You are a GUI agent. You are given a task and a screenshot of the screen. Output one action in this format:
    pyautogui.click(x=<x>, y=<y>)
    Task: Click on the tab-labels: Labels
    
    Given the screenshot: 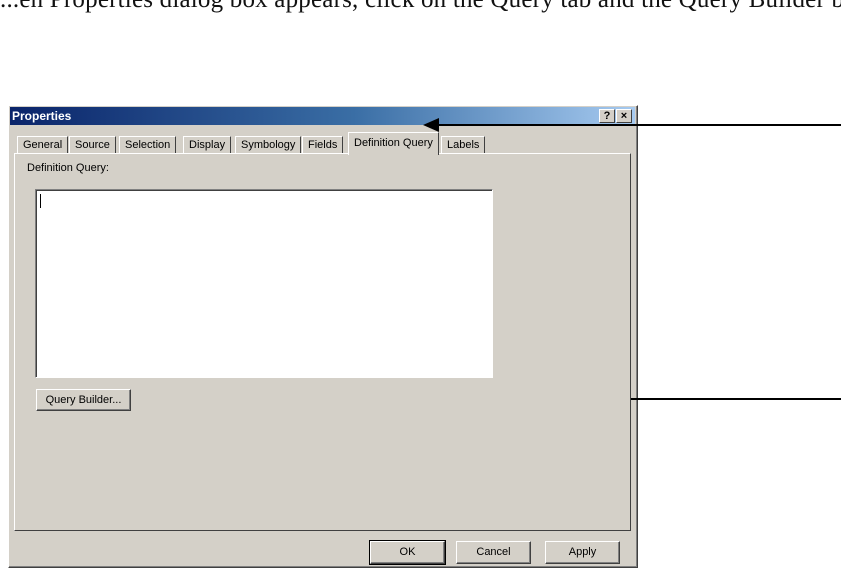 What is the action you would take?
    pyautogui.click(x=463, y=145)
    